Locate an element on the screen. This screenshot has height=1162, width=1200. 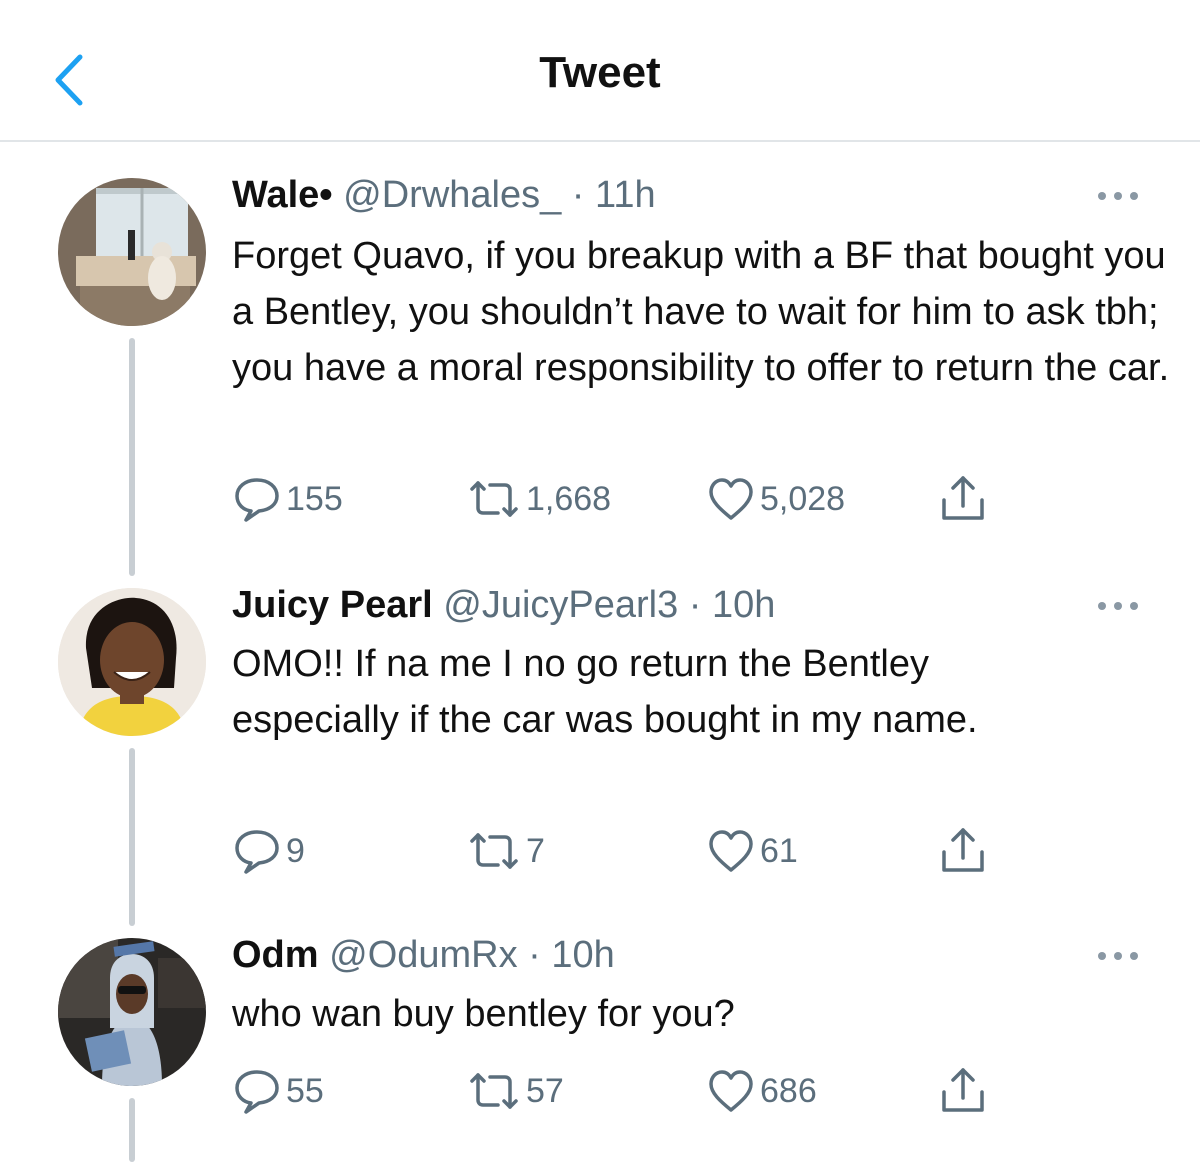
retweet-button: 57 is located at coordinates (515, 1091).